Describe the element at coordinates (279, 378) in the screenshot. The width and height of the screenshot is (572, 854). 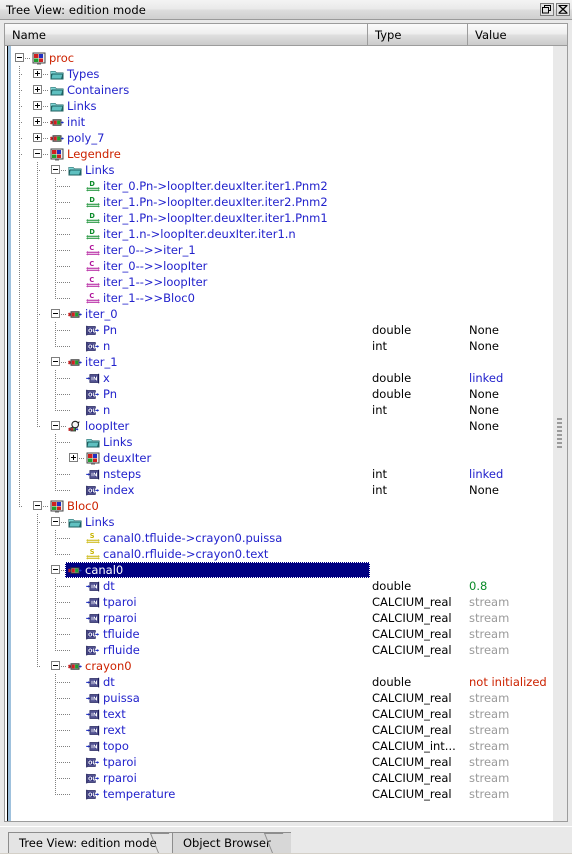
I see `tree-row: IN x double linked` at that location.